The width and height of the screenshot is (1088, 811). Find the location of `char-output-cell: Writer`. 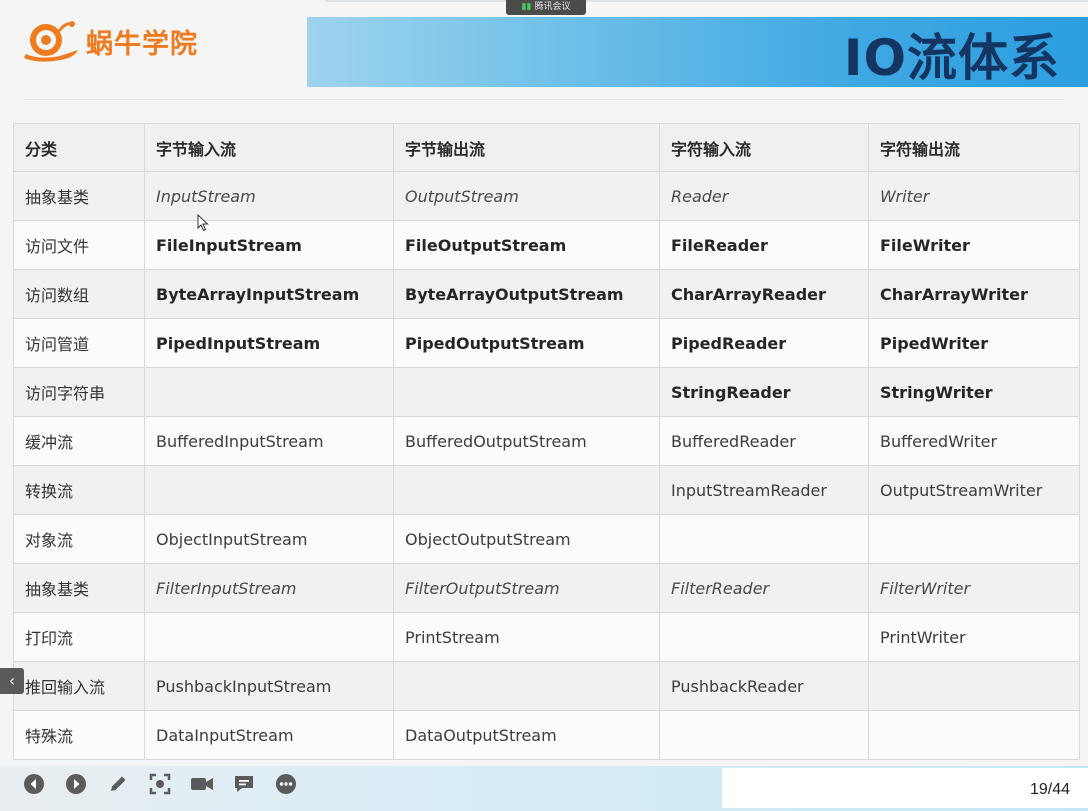

char-output-cell: Writer is located at coordinates (974, 196).